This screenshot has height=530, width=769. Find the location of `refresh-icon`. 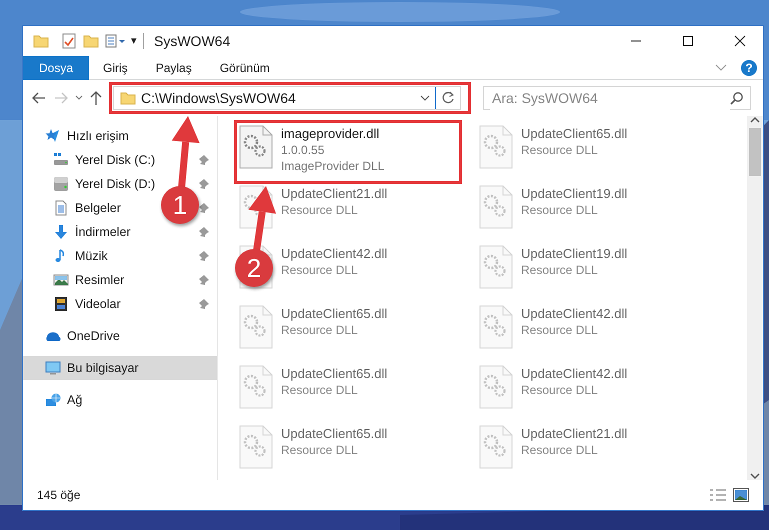

refresh-icon is located at coordinates (448, 98).